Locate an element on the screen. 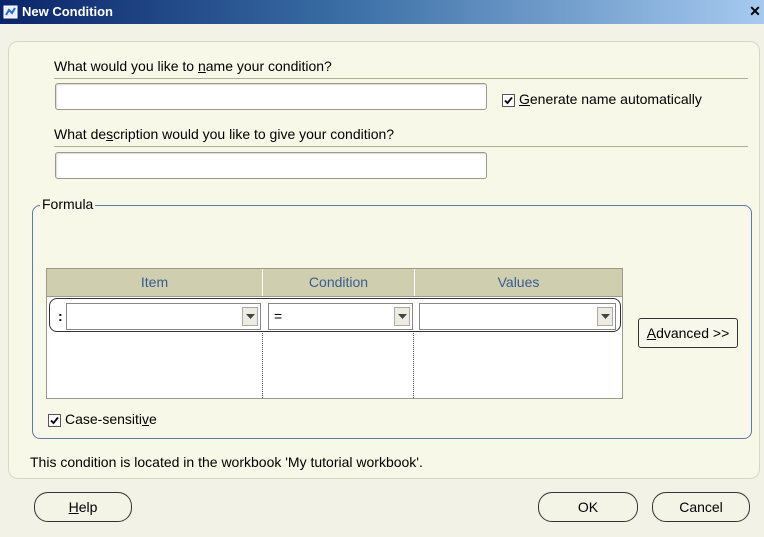 Image resolution: width=764 pixels, height=537 pixels. table-header: Item Condition Values is located at coordinates (334, 283).